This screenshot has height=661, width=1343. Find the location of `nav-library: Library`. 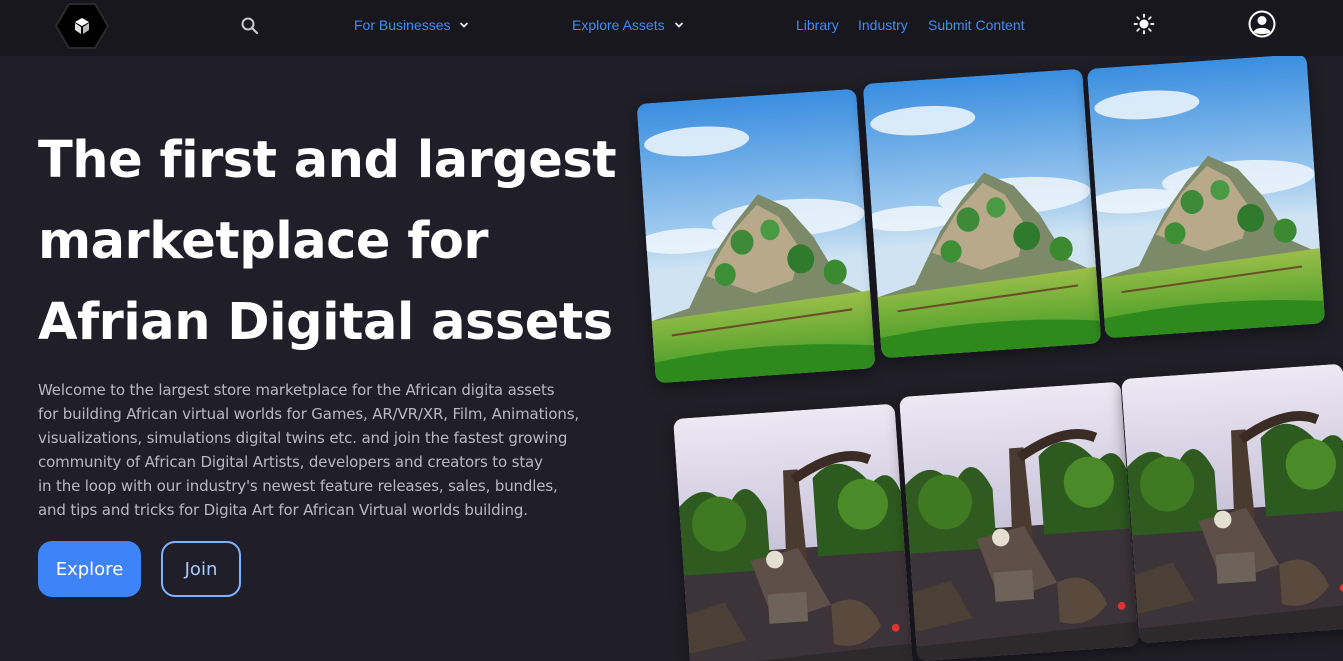

nav-library: Library is located at coordinates (817, 25).